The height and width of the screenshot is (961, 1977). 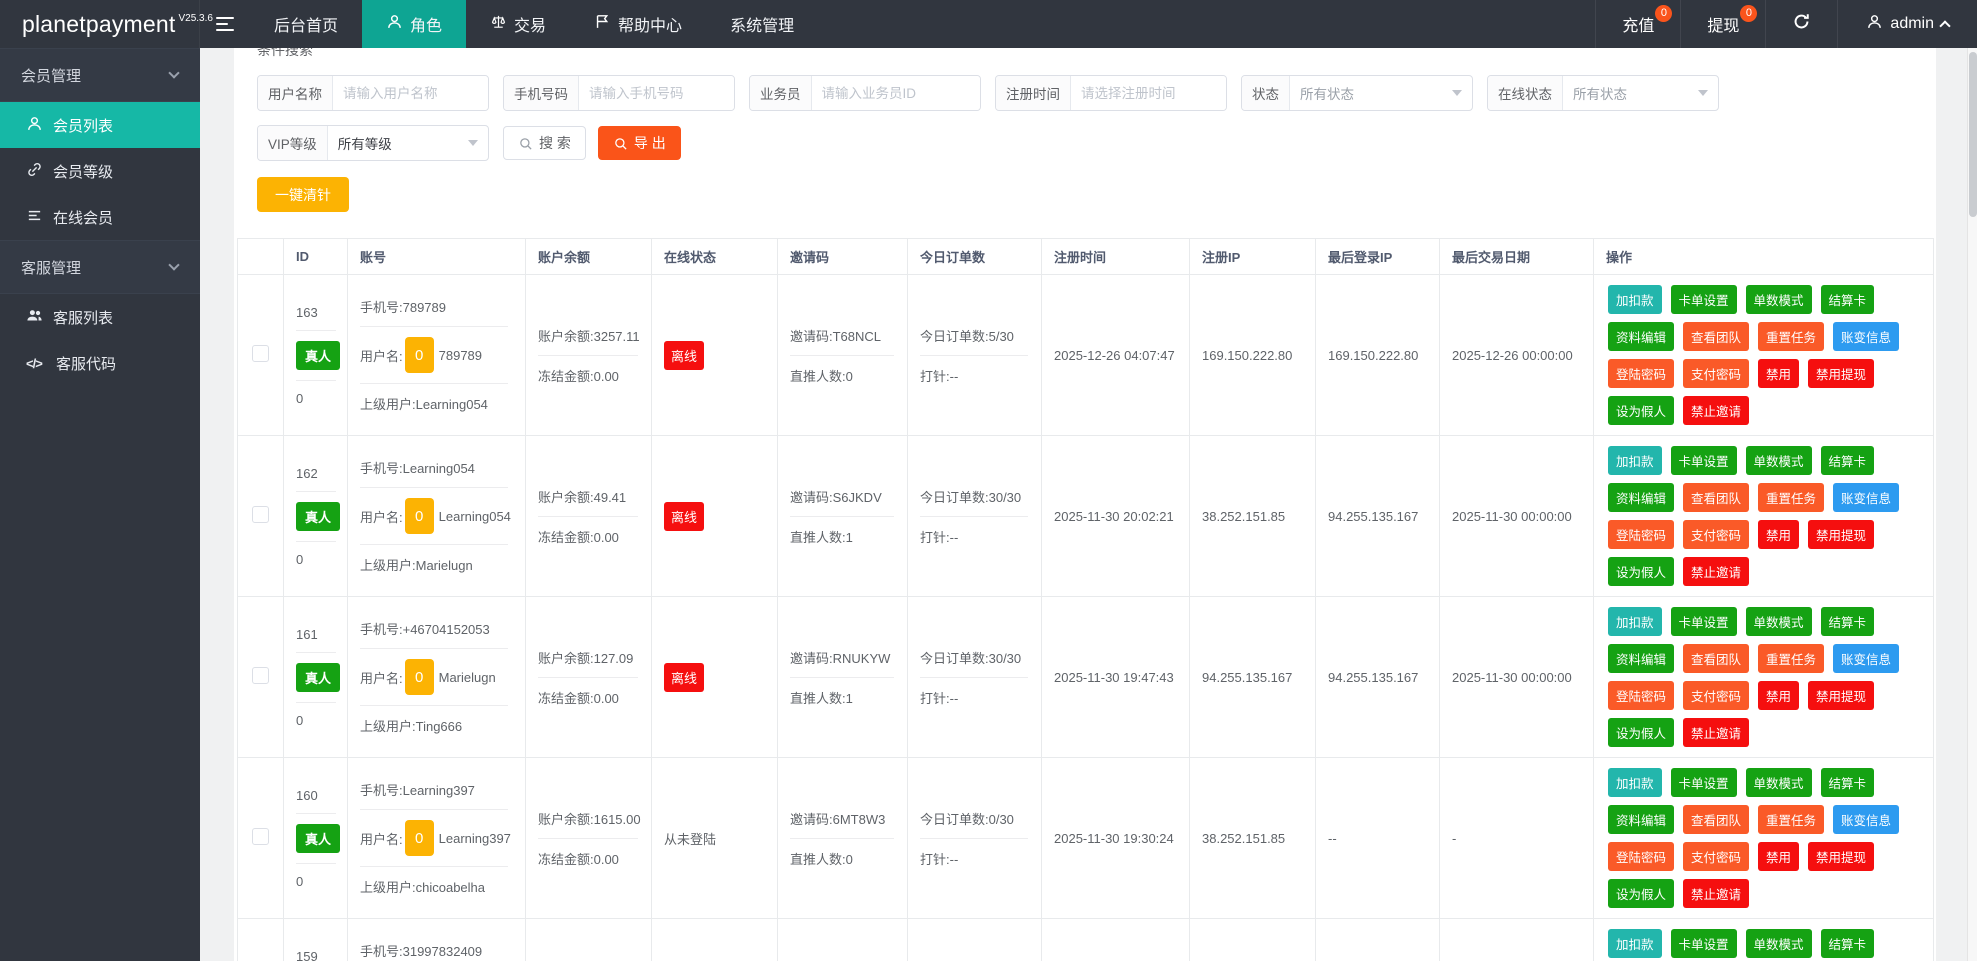 I want to click on nav-item-help-center: 帮助中心, so click(x=638, y=24).